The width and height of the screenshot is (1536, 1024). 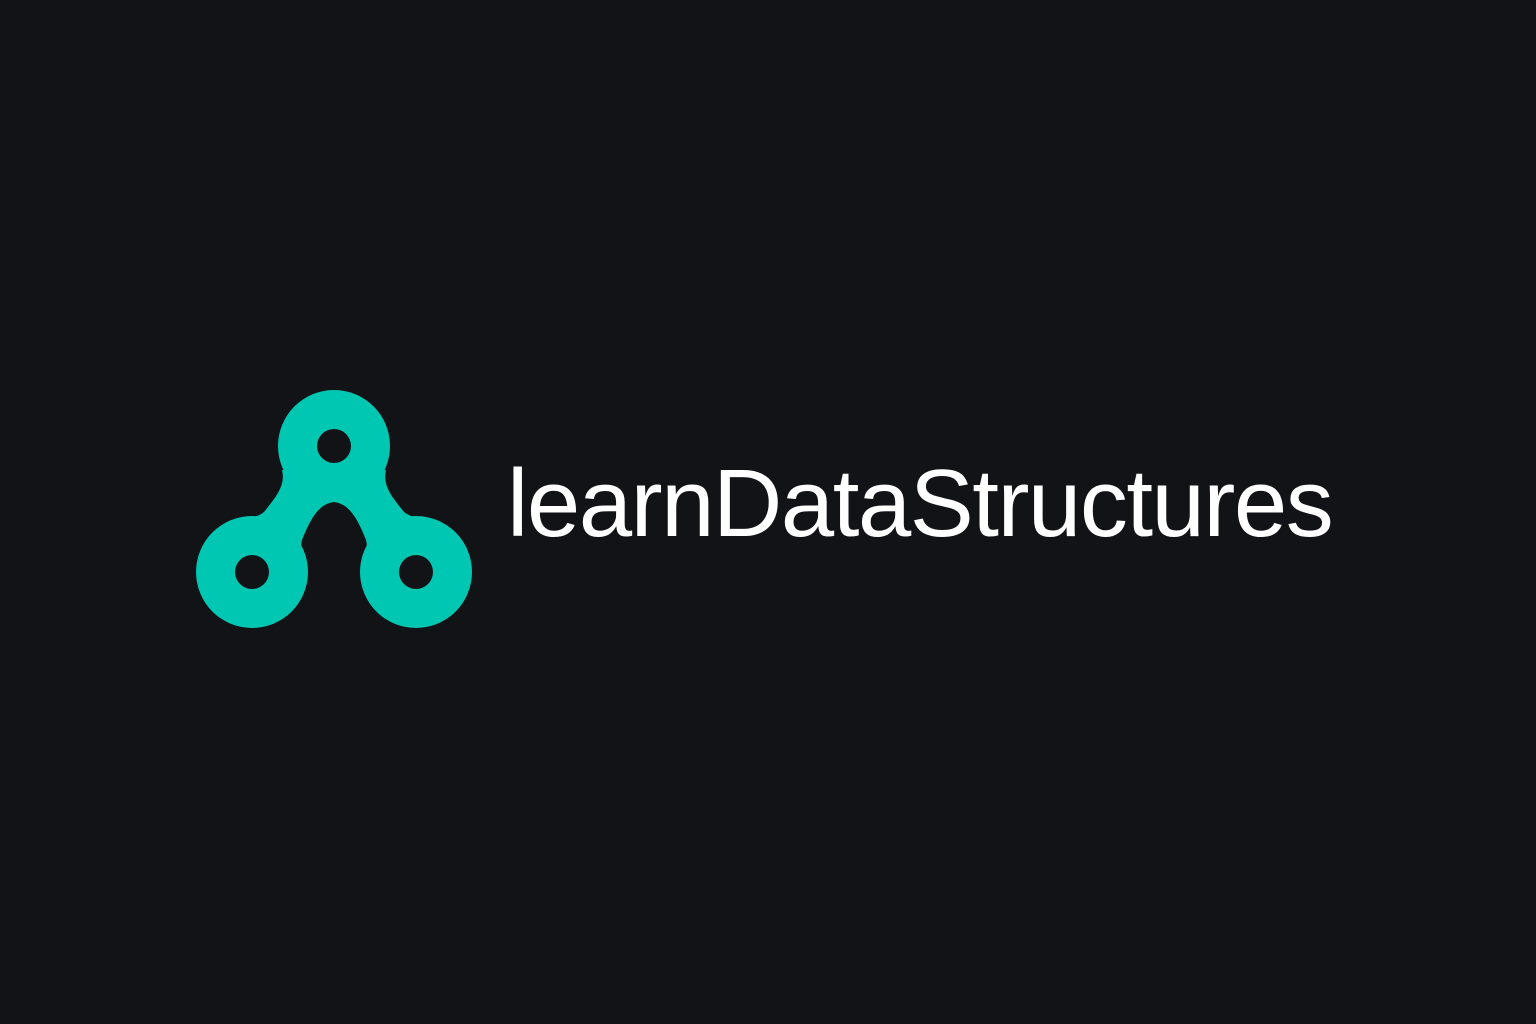 I want to click on connected-nodes-icon, so click(x=334, y=509).